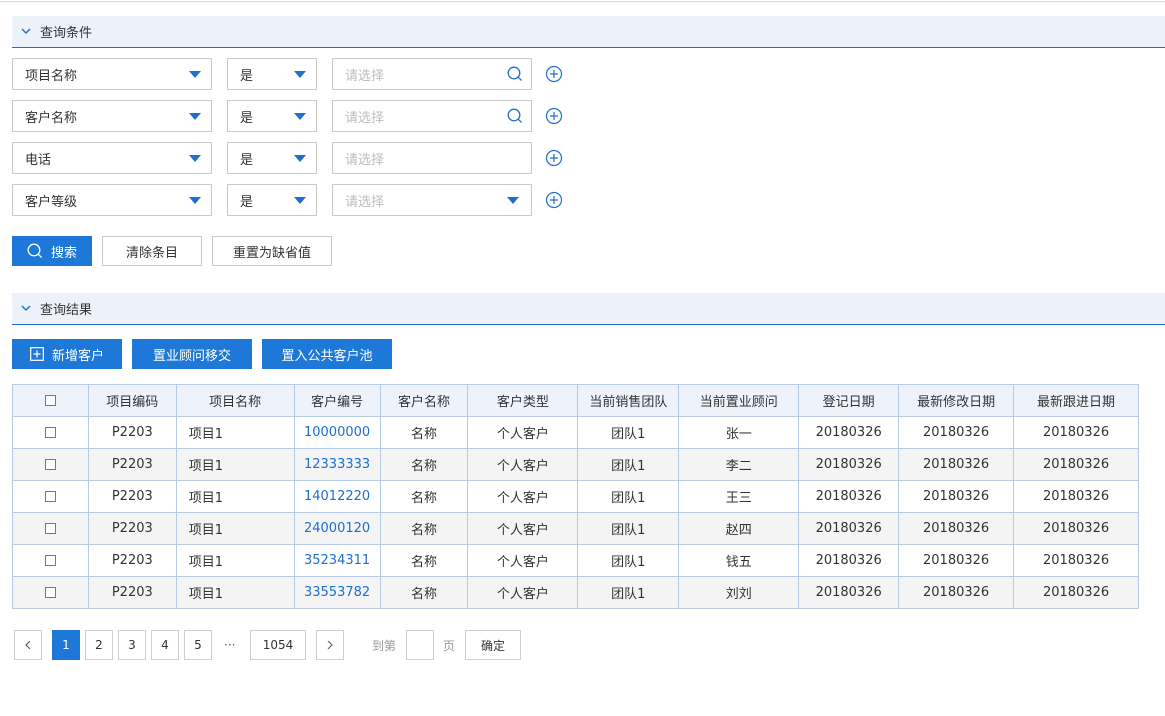 The image size is (1165, 716). Describe the element at coordinates (51, 76) in the screenshot. I see `filter-field-value: 项目名称` at that location.